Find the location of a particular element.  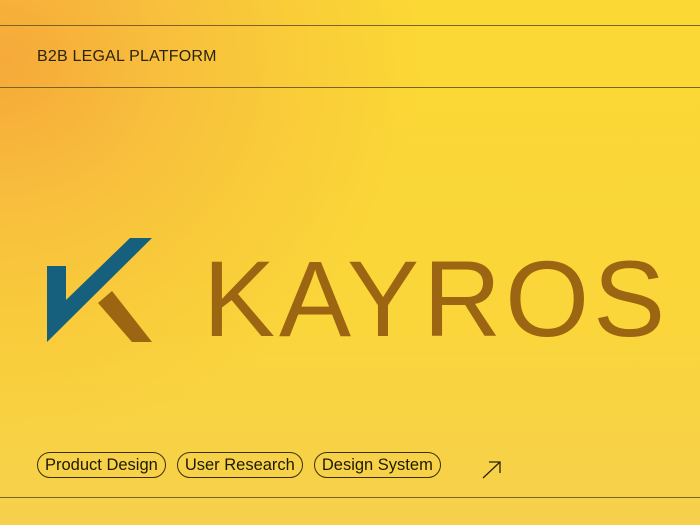

tag-design-system: Design System is located at coordinates (377, 465).